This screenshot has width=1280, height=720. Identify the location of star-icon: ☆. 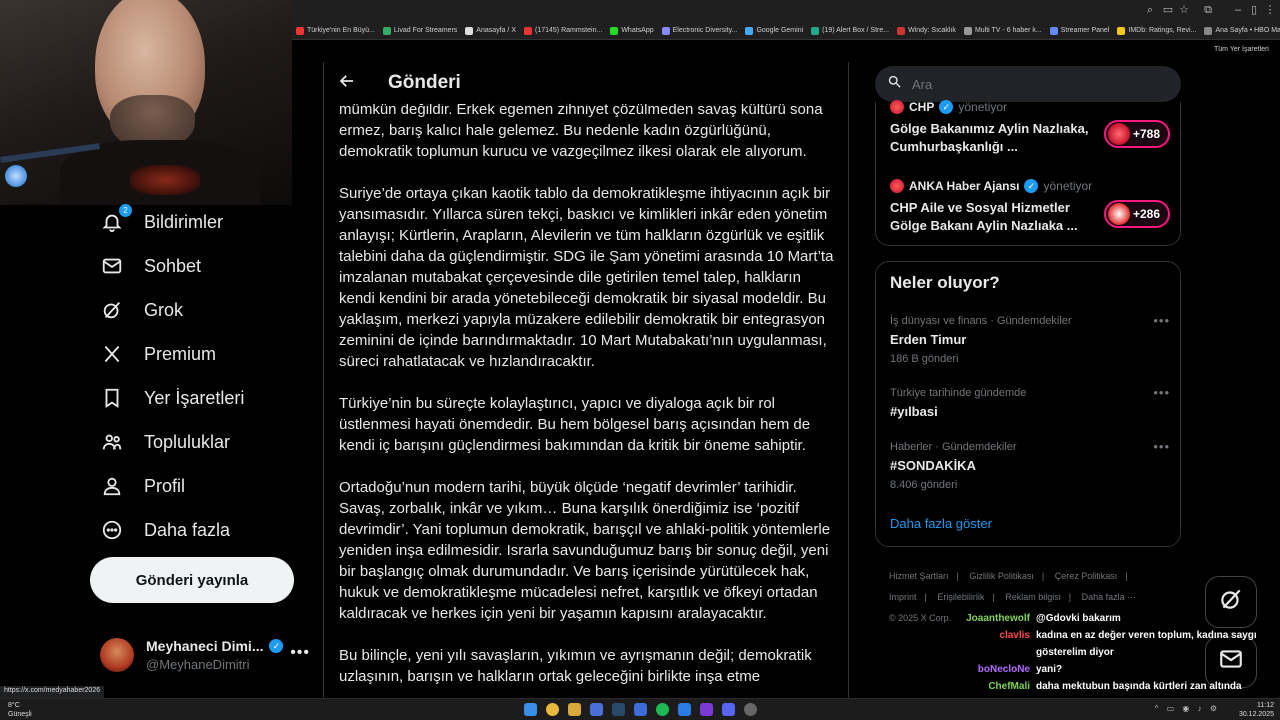
(1184, 10).